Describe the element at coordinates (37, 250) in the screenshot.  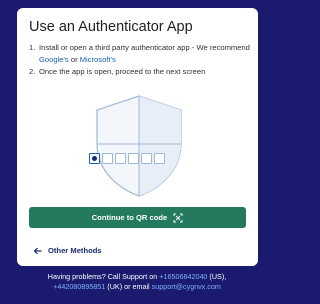
I see `arrow-left-icon` at that location.